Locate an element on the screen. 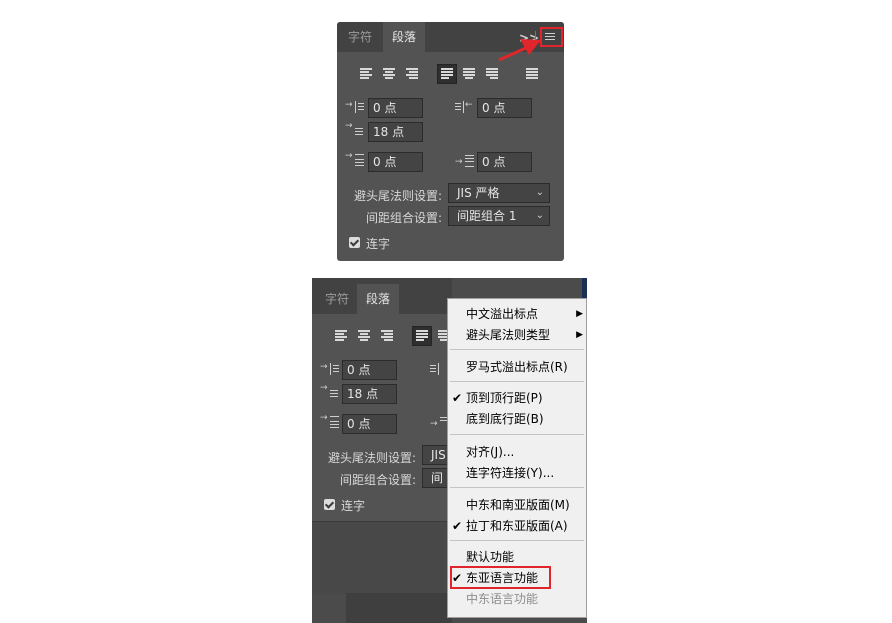 The width and height of the screenshot is (892, 623). justify-last-right-button is located at coordinates (493, 74).